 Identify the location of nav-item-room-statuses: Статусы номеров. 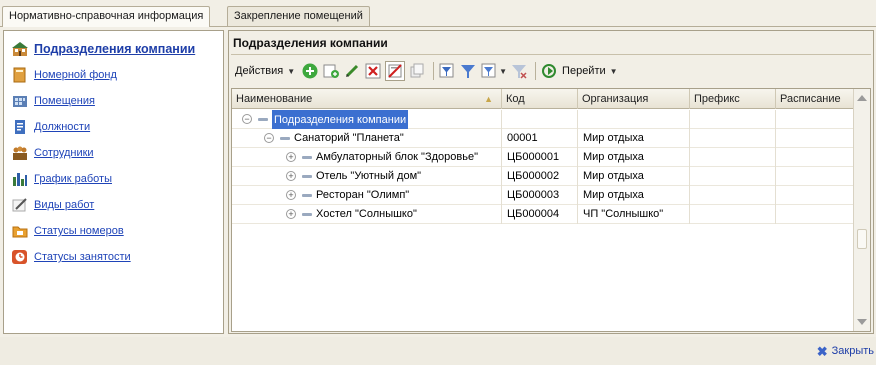
(68, 231).